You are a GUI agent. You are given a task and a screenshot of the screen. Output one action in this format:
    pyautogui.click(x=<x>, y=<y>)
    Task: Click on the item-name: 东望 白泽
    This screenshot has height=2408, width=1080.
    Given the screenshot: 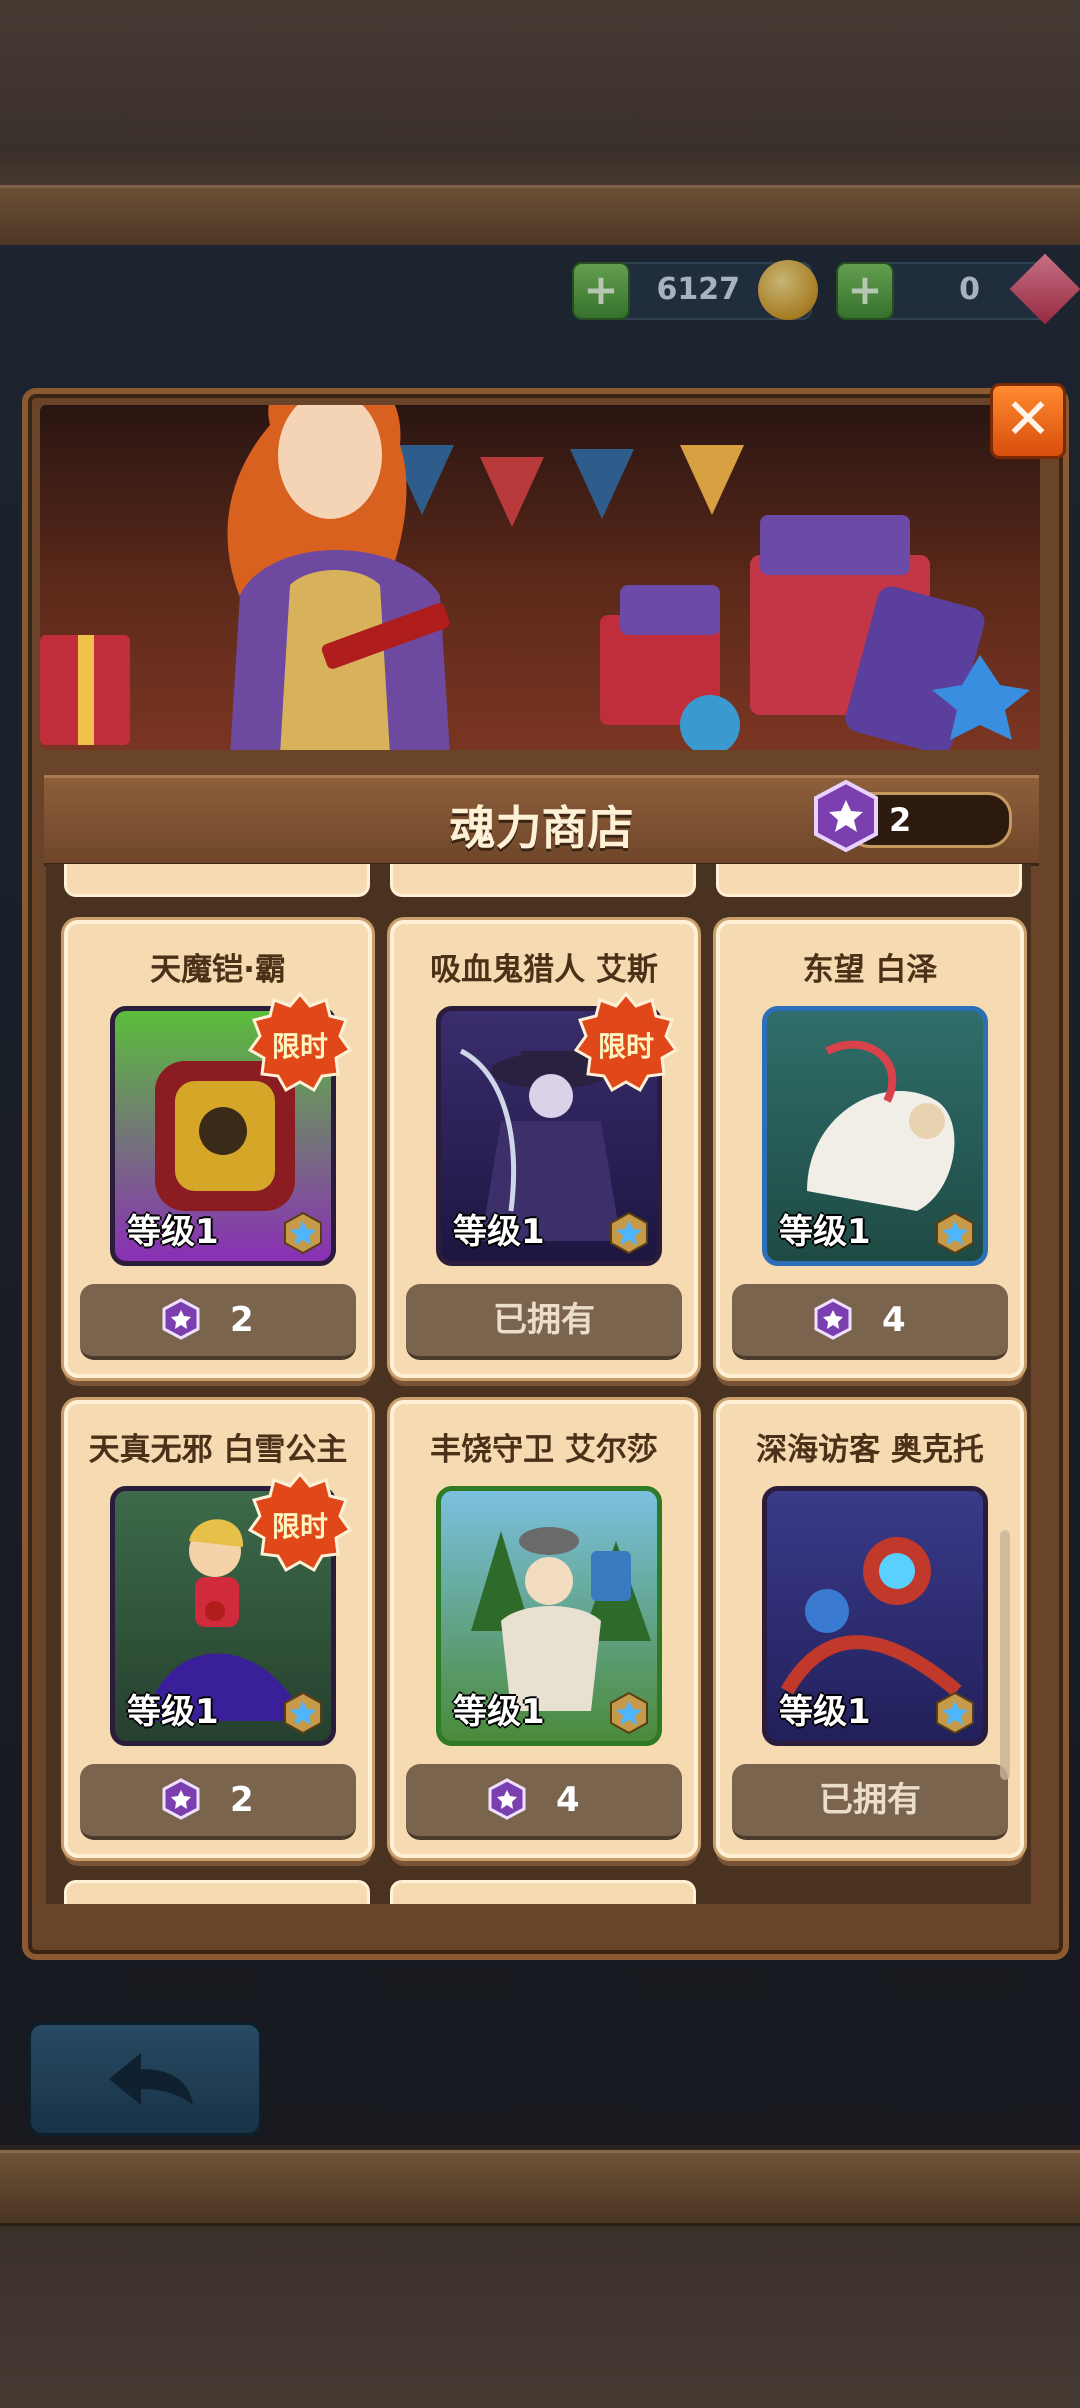 What is the action you would take?
    pyautogui.click(x=870, y=970)
    